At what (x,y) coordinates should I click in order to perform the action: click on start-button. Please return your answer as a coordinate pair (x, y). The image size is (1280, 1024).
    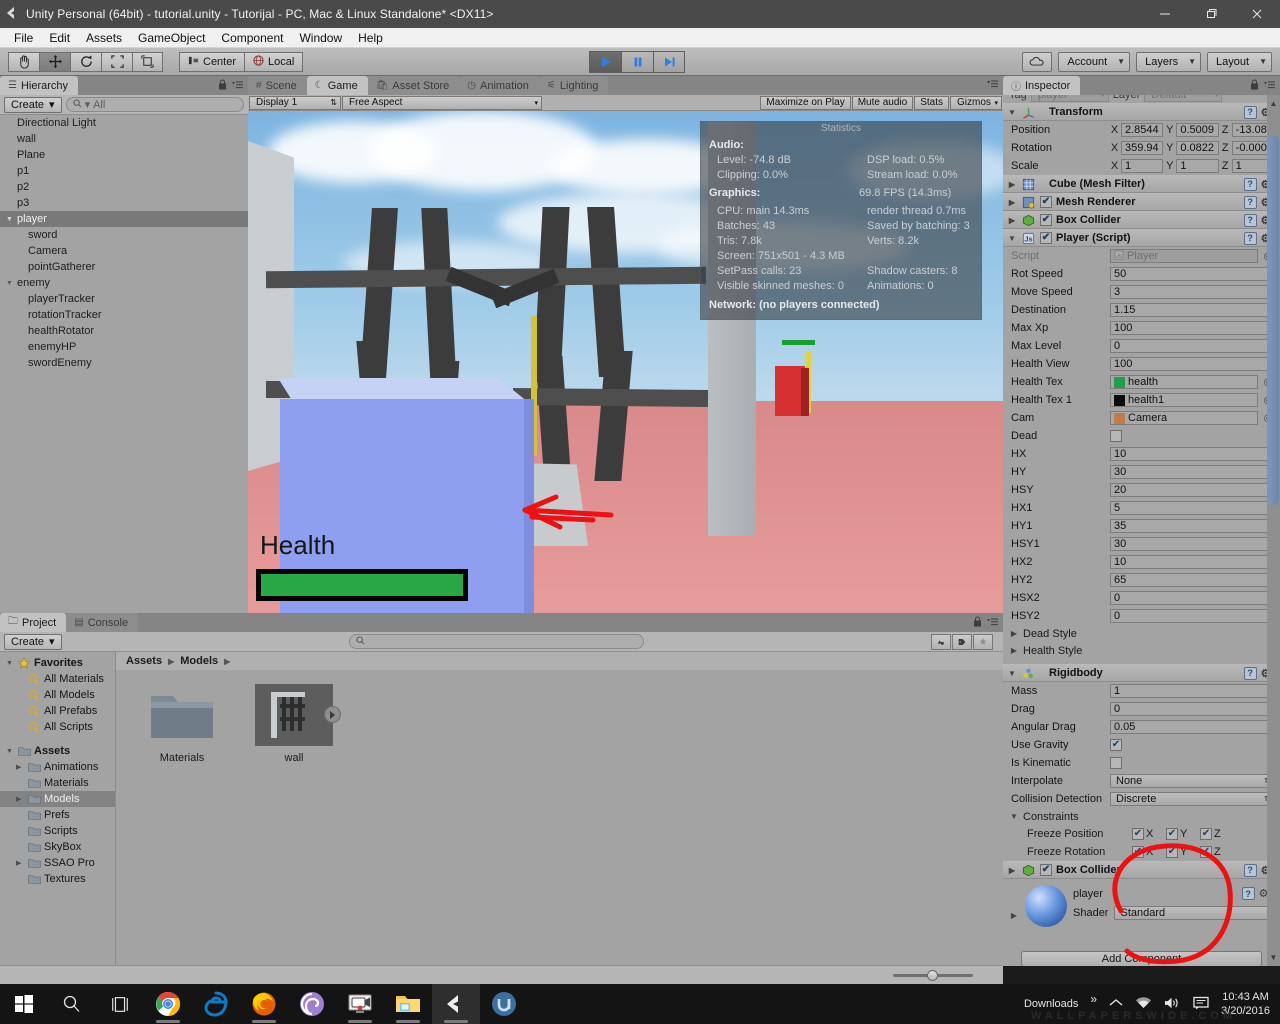
    Looking at the image, I should click on (24, 1004).